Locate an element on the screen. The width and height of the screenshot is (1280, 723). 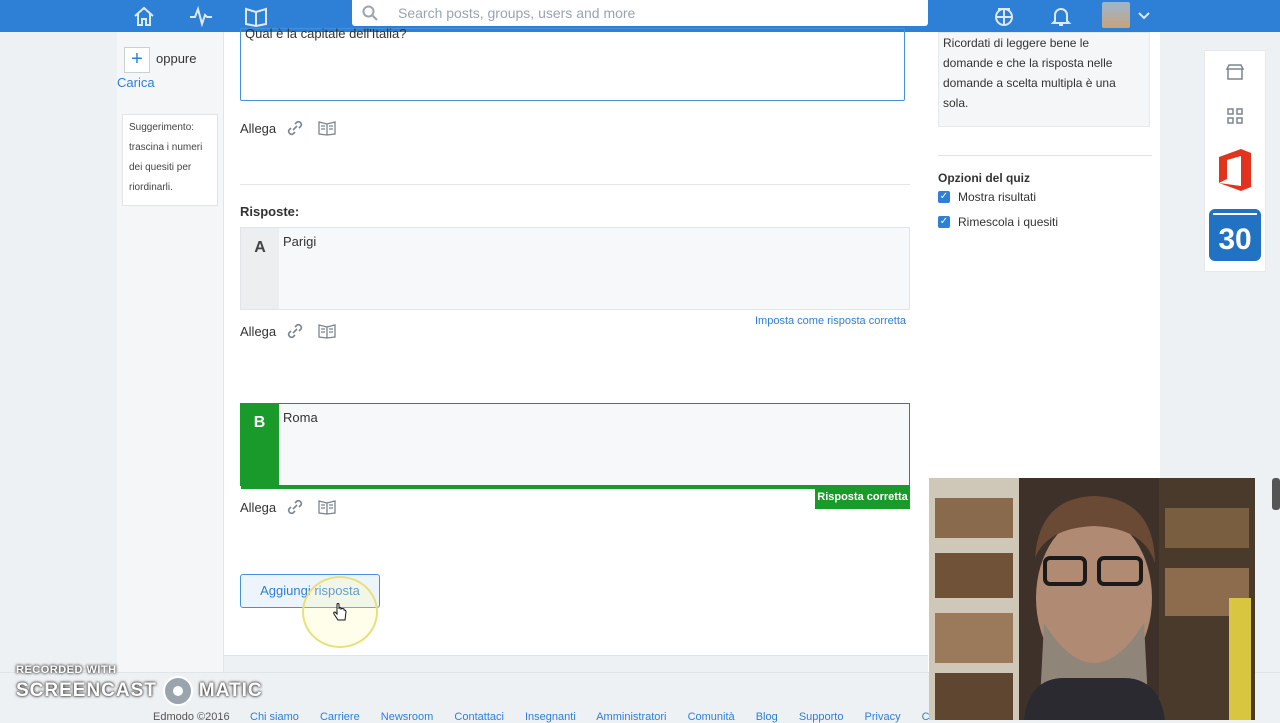
home-icon is located at coordinates (144, 16).